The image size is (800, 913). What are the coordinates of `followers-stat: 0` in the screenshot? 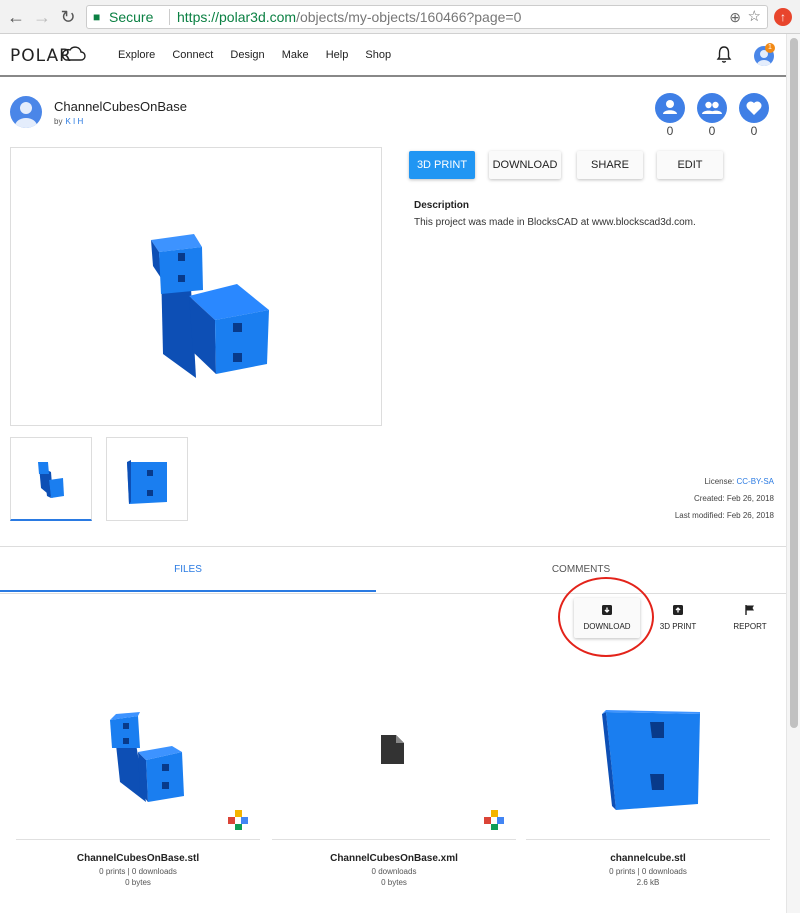 It's located at (670, 115).